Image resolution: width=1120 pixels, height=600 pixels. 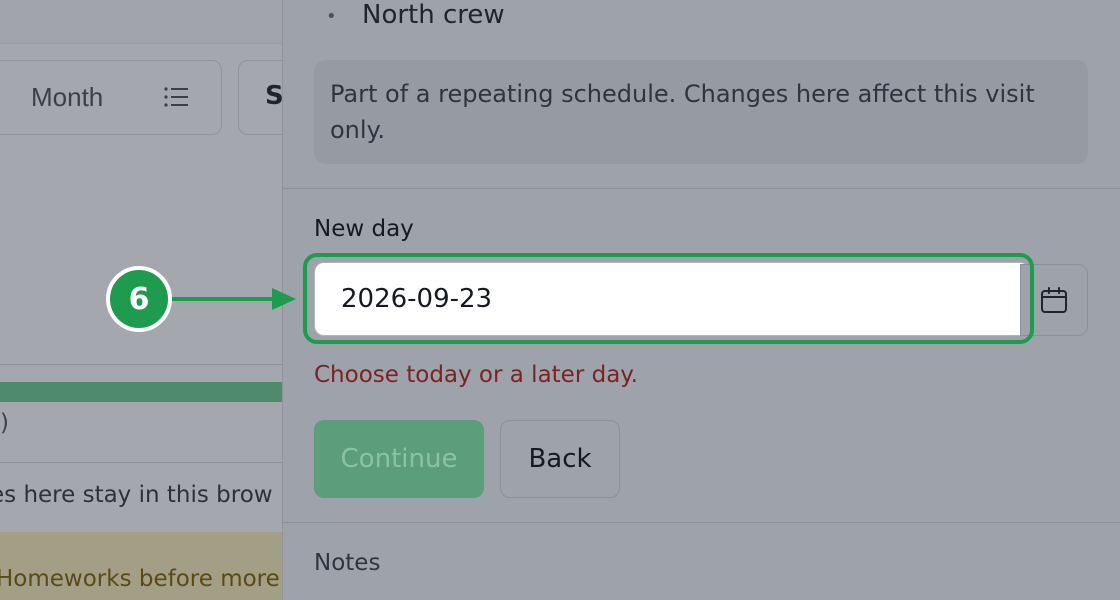 I want to click on month-view-label: Month, so click(x=67, y=97).